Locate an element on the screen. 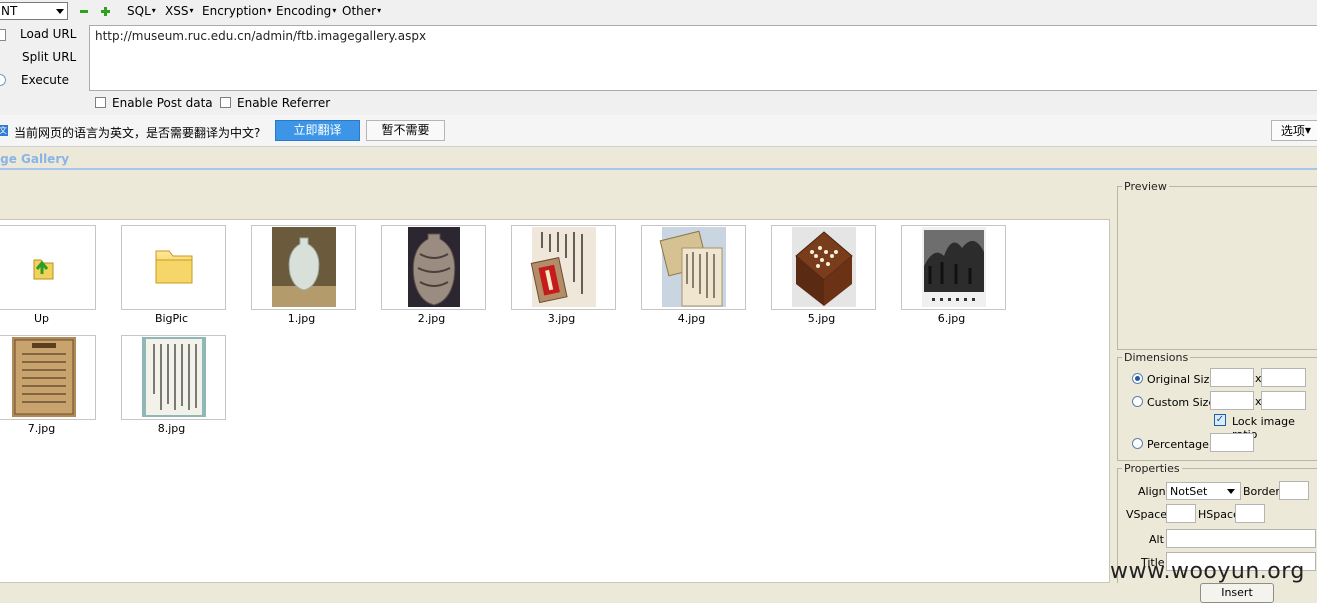 This screenshot has height=603, width=1317. gallery-caption: 1.jpg is located at coordinates (301, 318).